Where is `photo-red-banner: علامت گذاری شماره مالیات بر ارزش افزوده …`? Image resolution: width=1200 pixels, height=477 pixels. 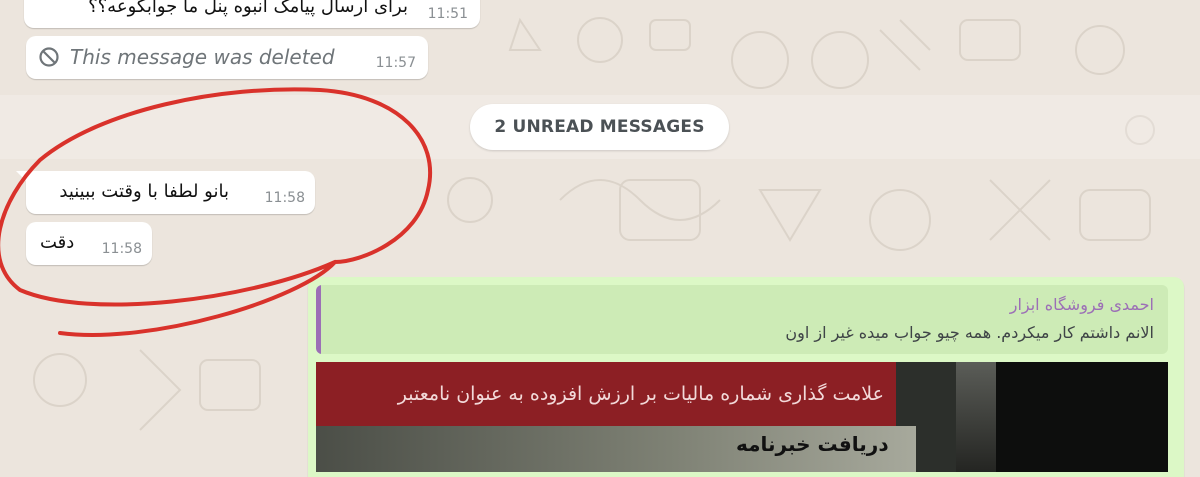 photo-red-banner: علامت گذاری شماره مالیات بر ارزش افزوده … is located at coordinates (606, 394).